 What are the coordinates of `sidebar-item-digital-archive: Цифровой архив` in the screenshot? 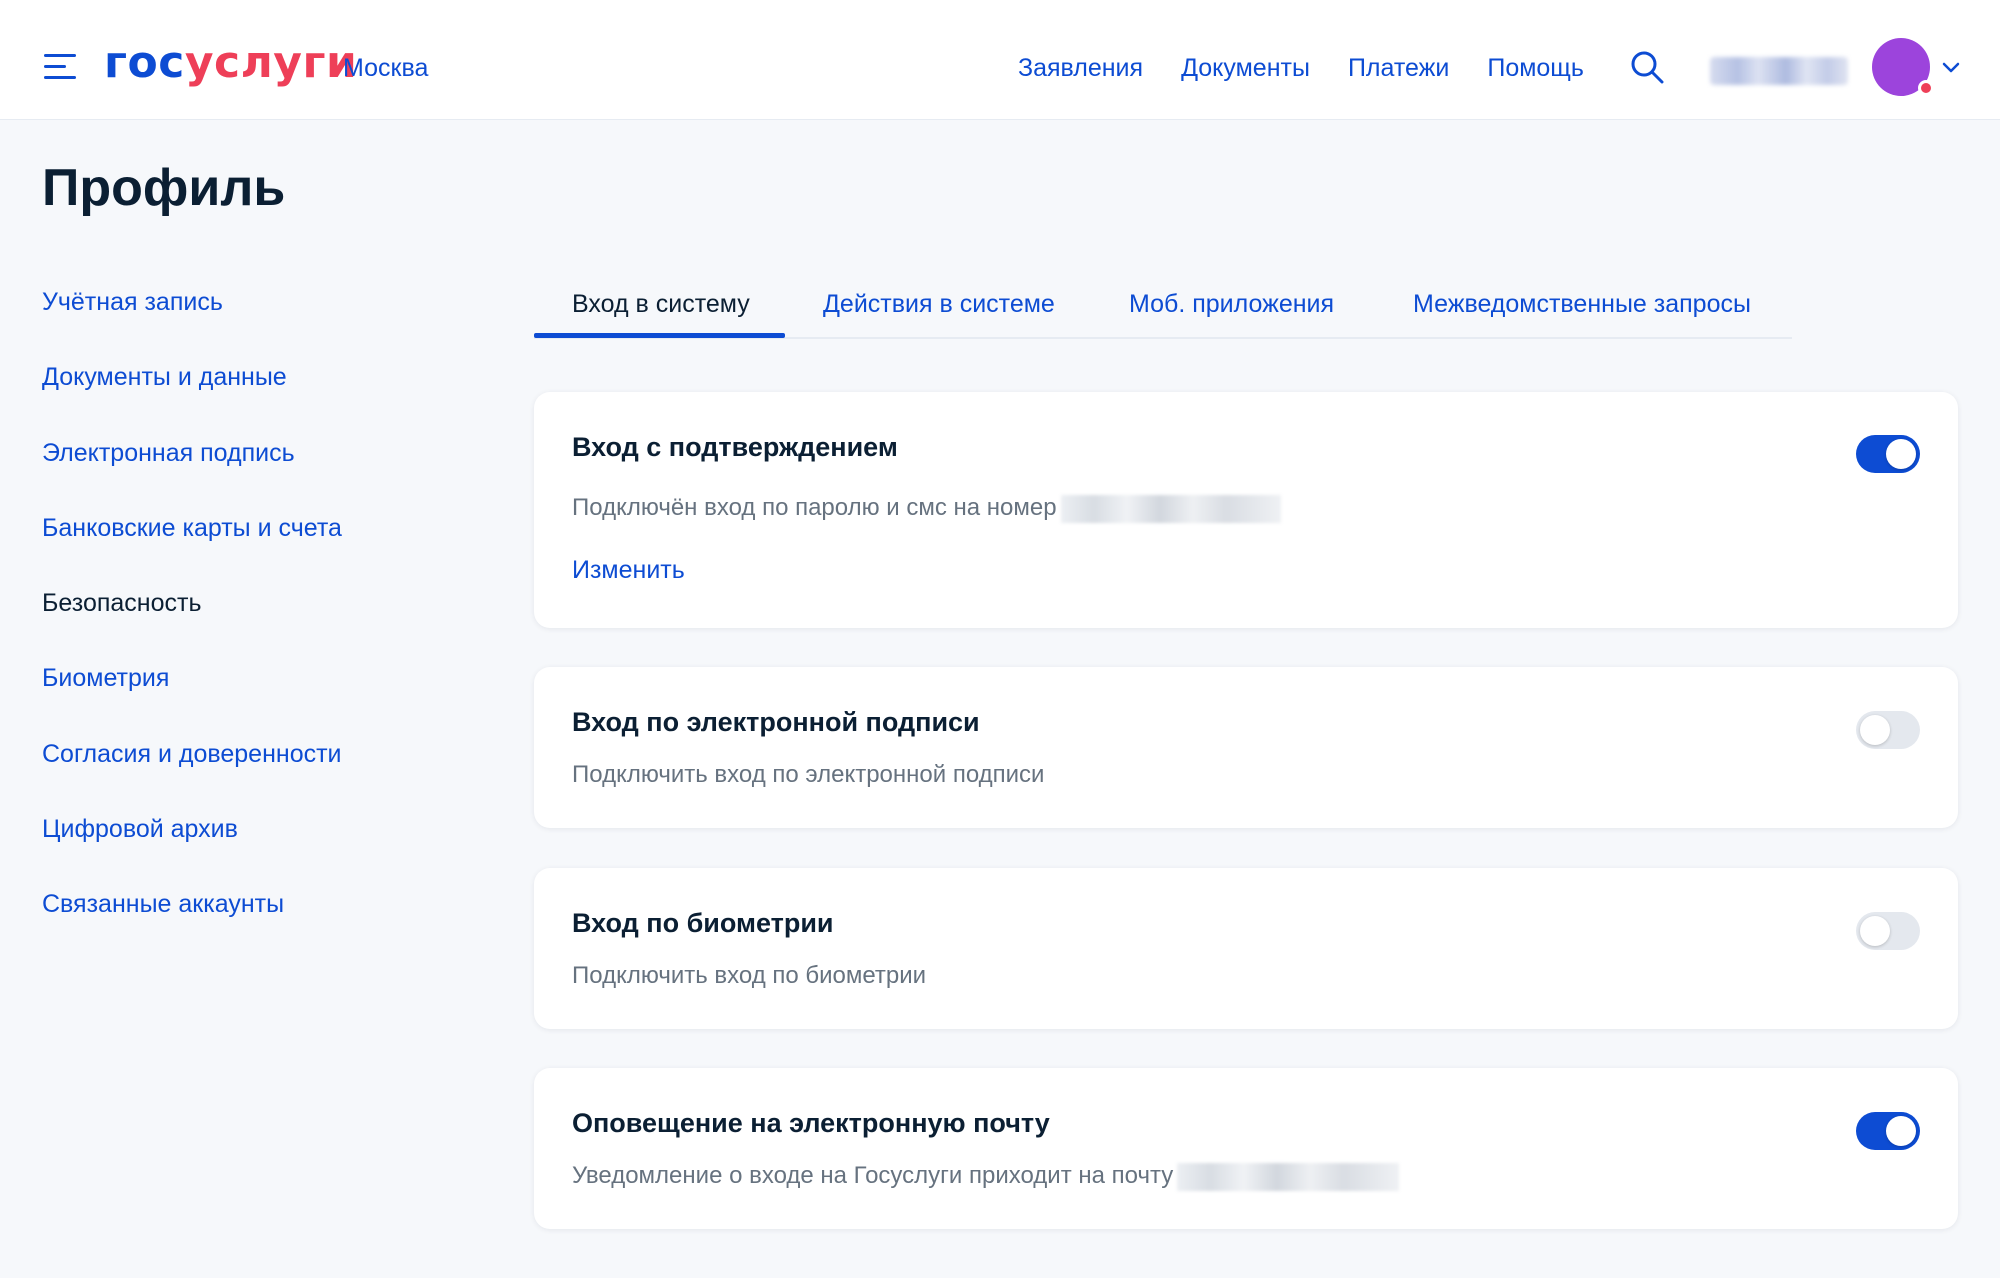 It's located at (272, 848).